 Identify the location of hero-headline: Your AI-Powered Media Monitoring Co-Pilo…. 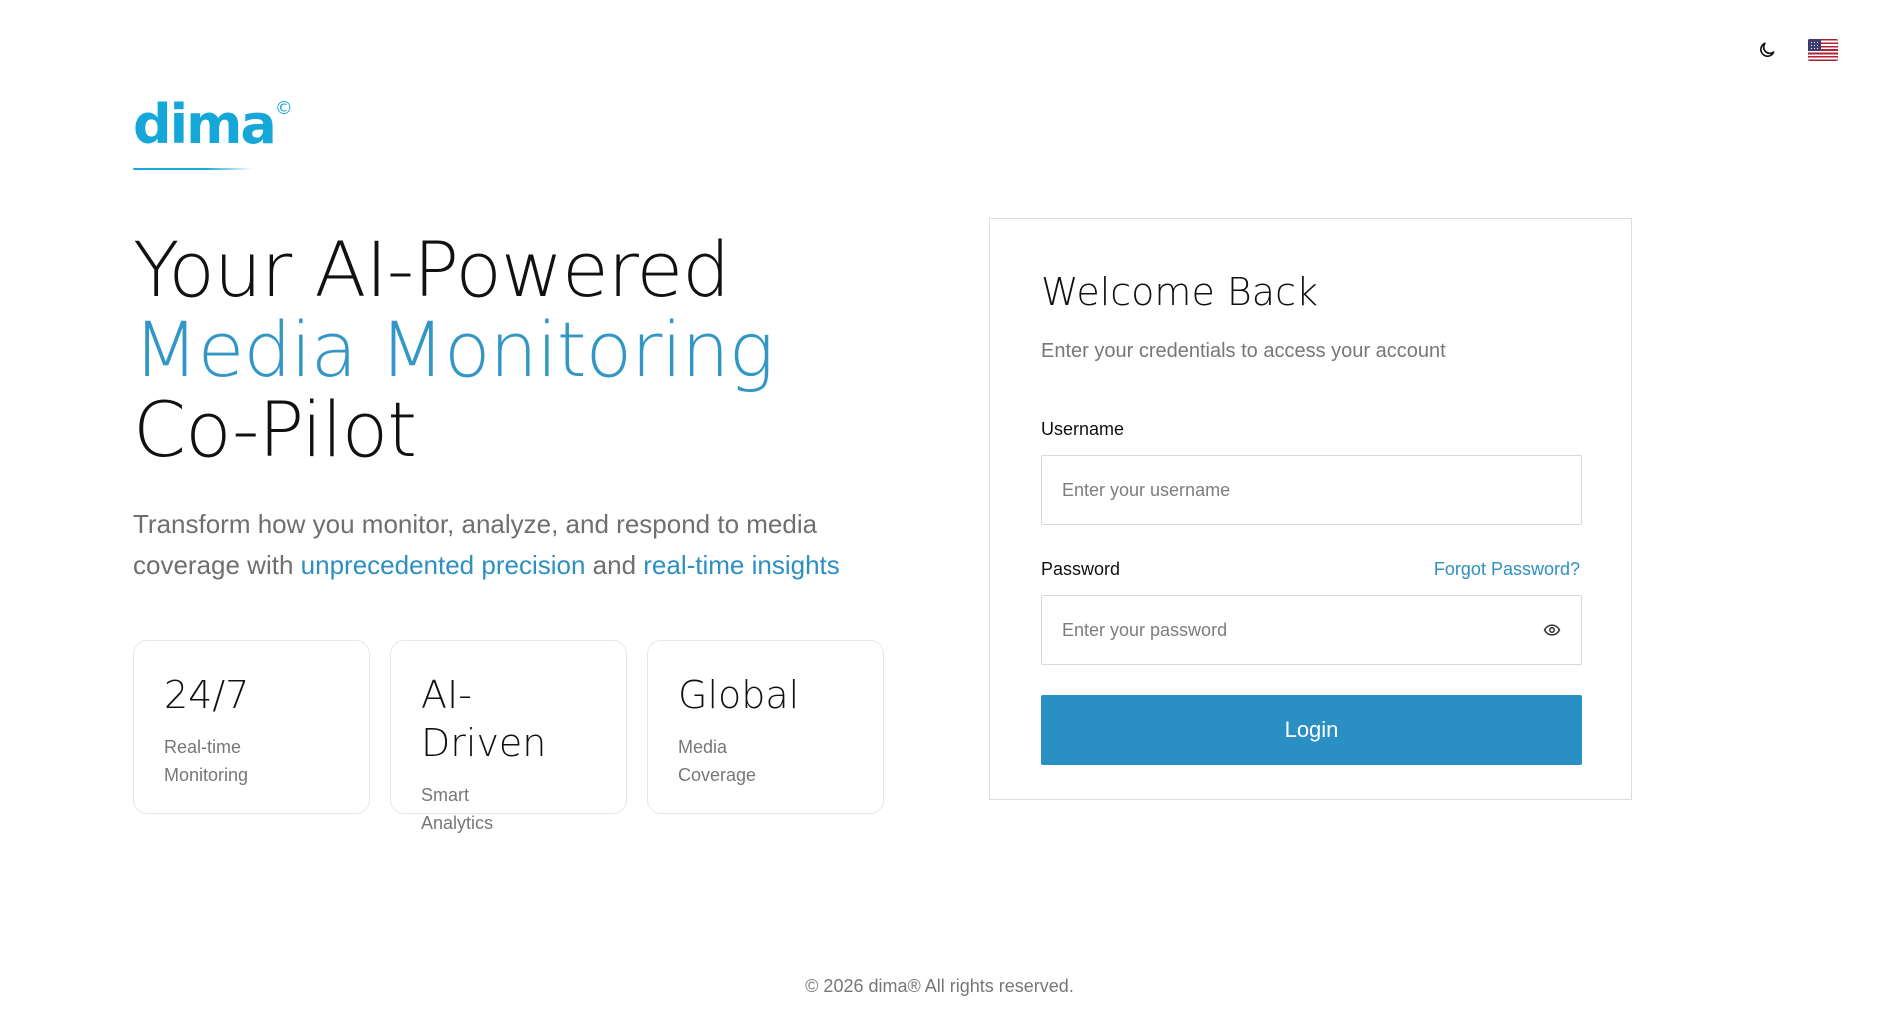
(518, 350).